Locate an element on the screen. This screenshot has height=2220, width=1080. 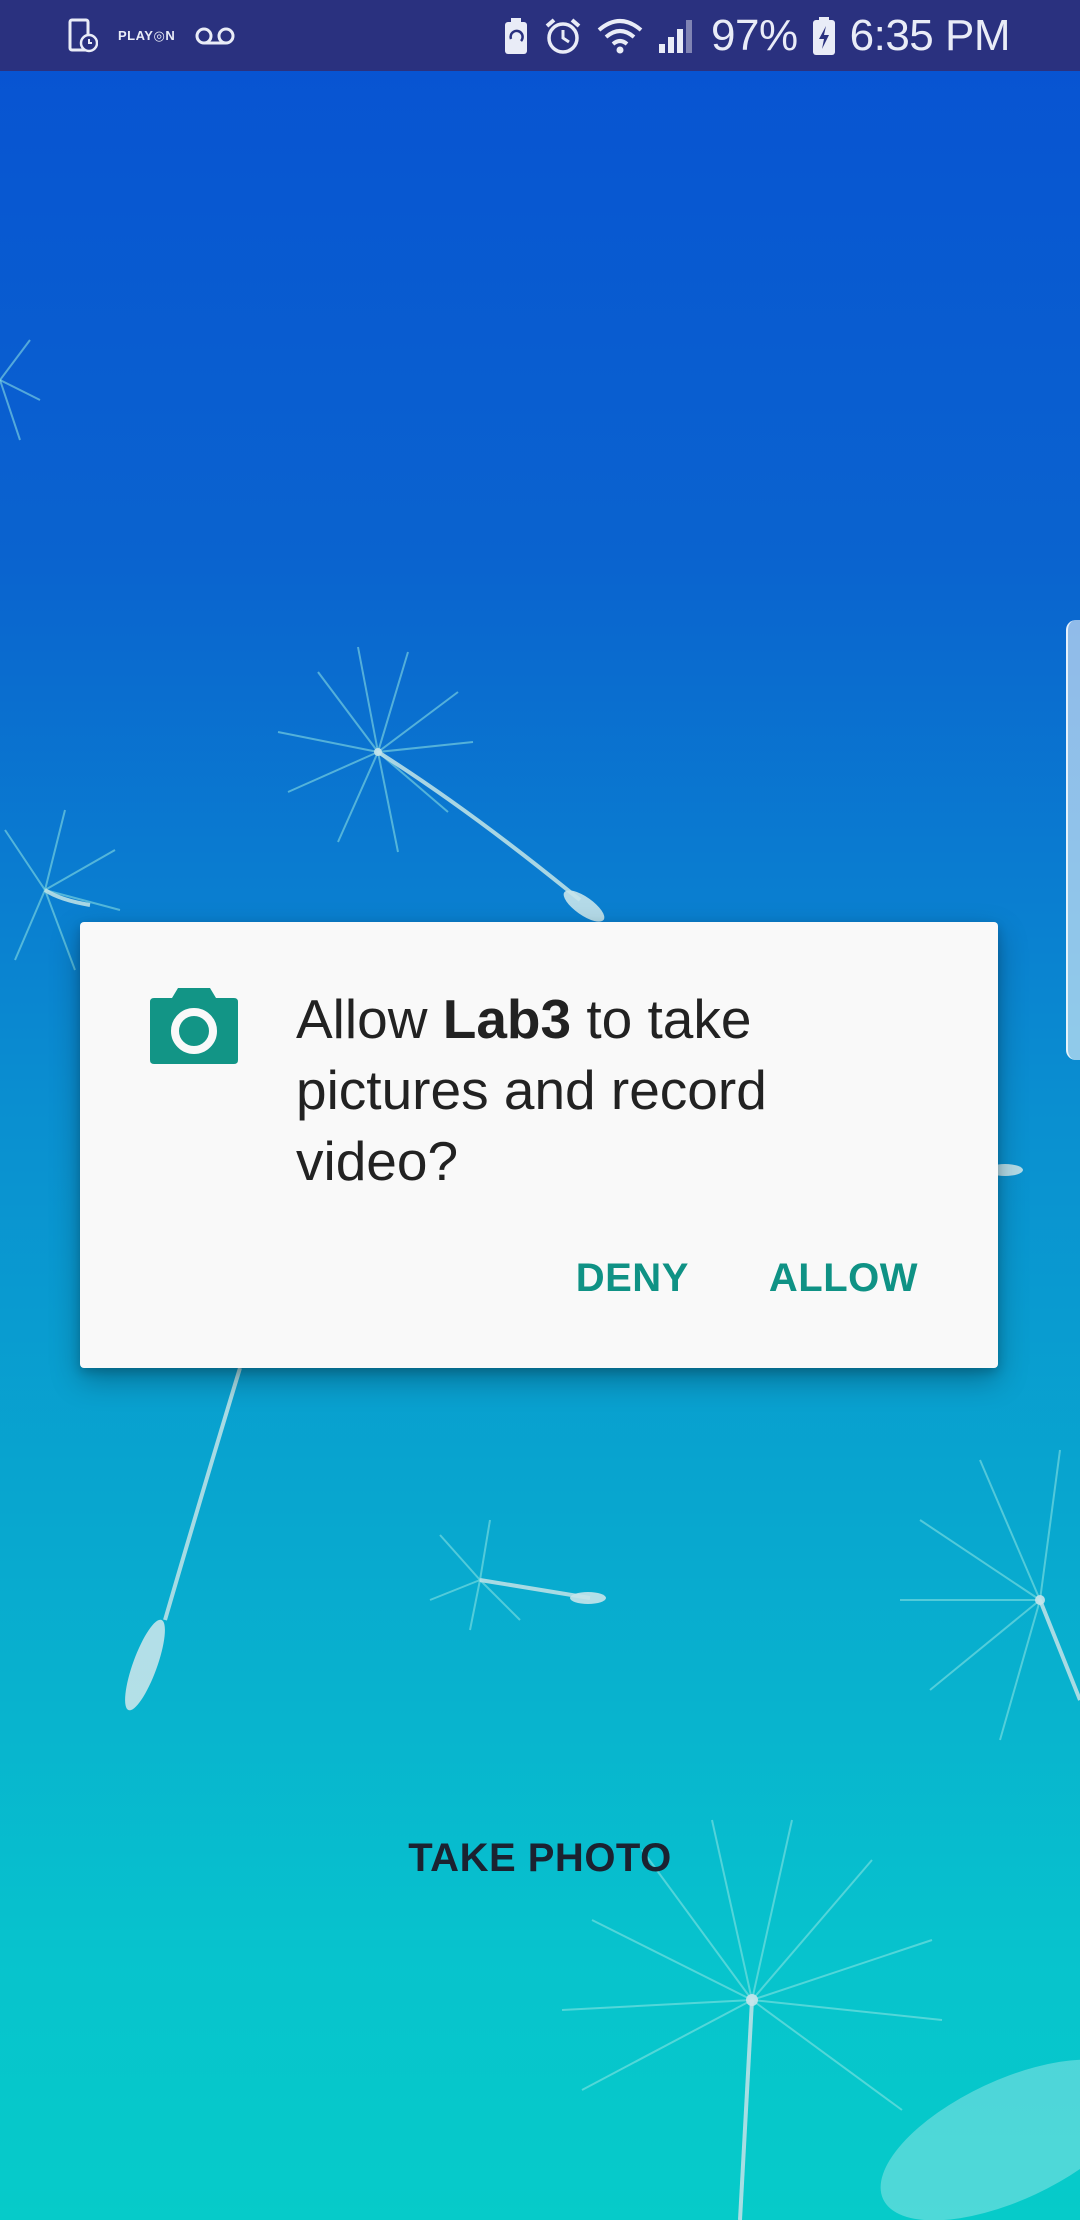
screen-timer-icon is located at coordinates (83, 36).